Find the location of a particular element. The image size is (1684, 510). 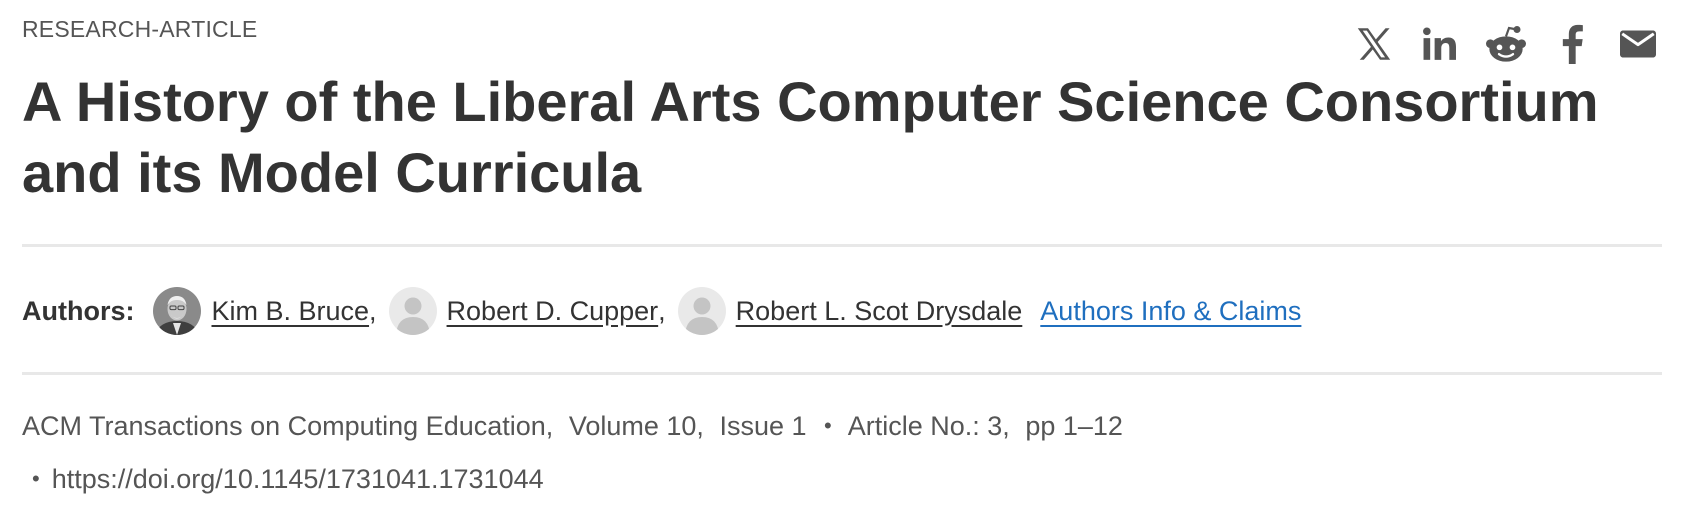

facebook-icon is located at coordinates (1572, 44).